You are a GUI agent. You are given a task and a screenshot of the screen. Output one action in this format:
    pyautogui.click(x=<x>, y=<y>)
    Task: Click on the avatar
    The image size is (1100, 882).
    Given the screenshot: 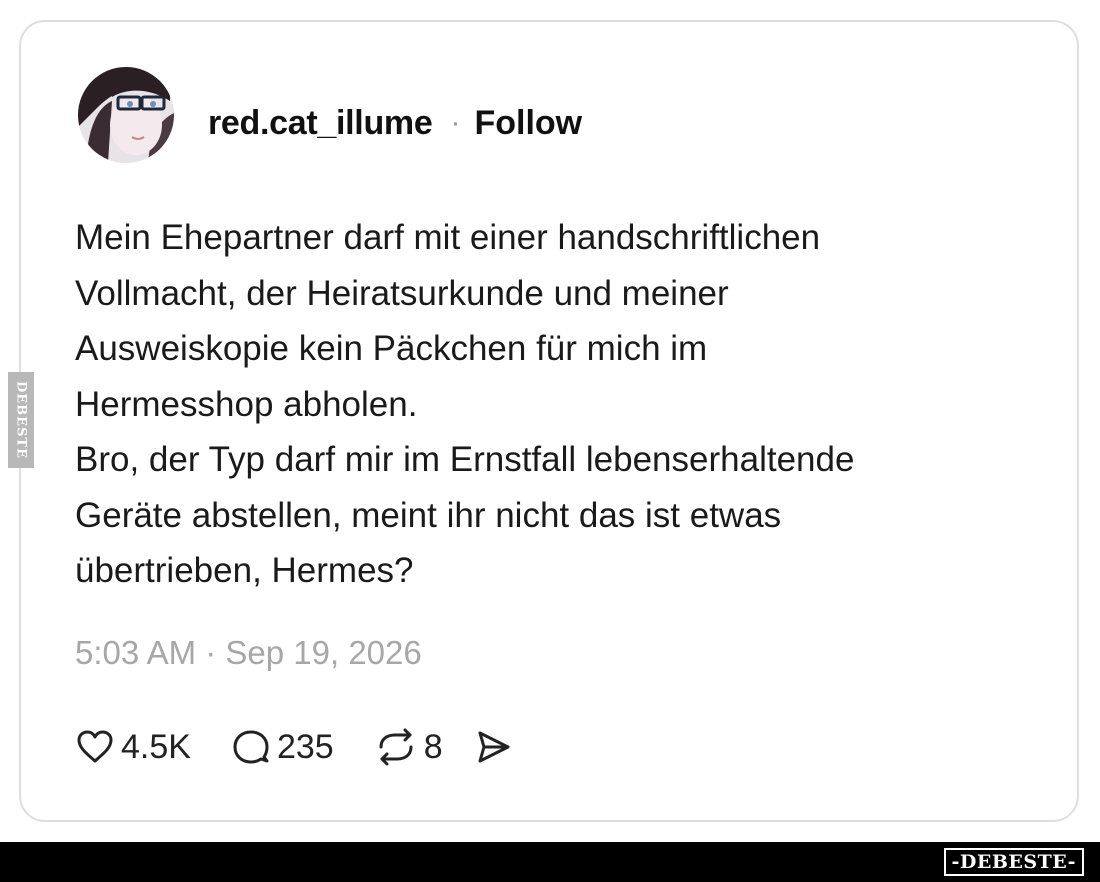 What is the action you would take?
    pyautogui.click(x=126, y=115)
    